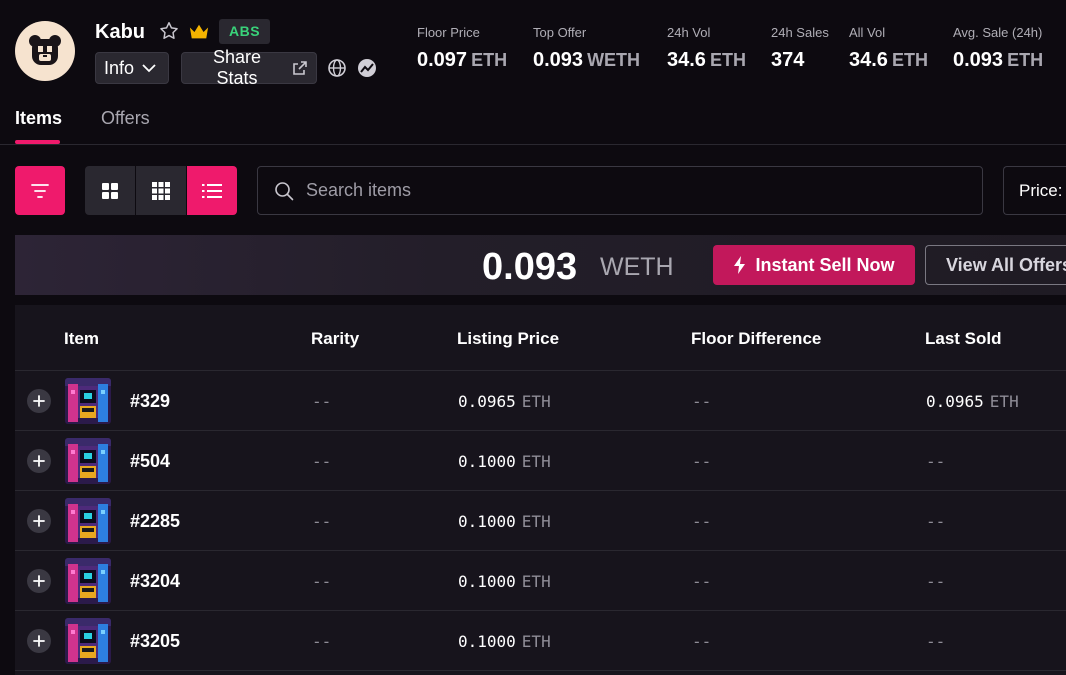 The image size is (1066, 675). What do you see at coordinates (972, 401) in the screenshot?
I see `item-last-sold: 0.0965 ETH` at bounding box center [972, 401].